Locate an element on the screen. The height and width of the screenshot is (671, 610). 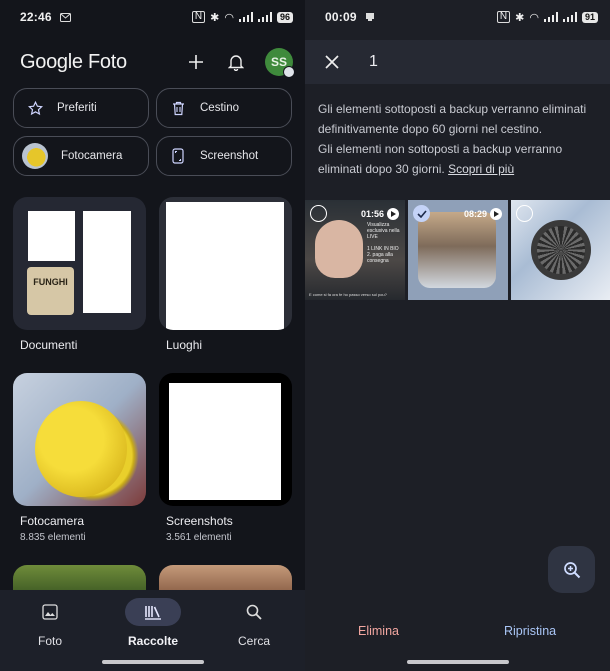
app-title: Google Foto is located at coordinates (73, 61).